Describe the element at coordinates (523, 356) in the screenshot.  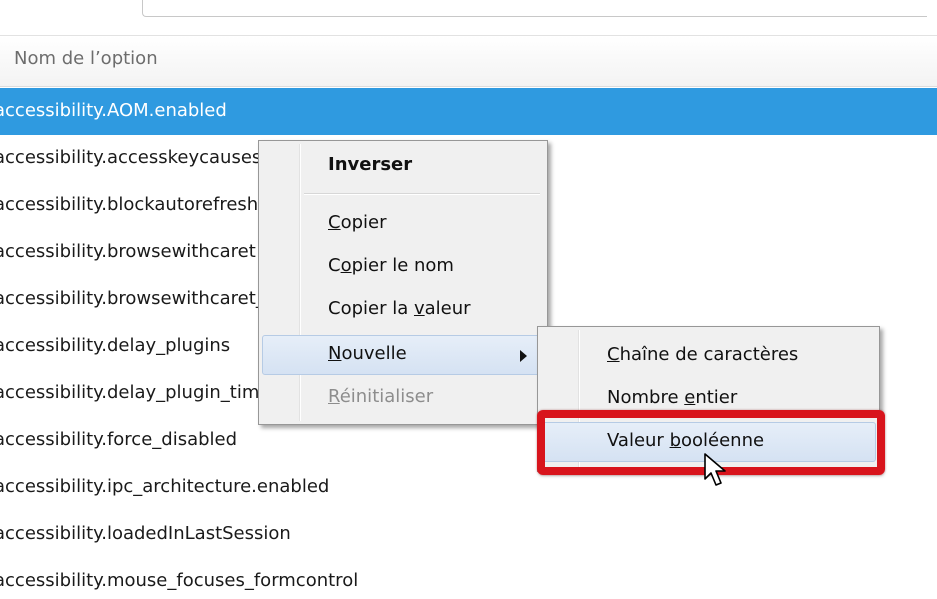
I see `chevron-right-icon` at that location.